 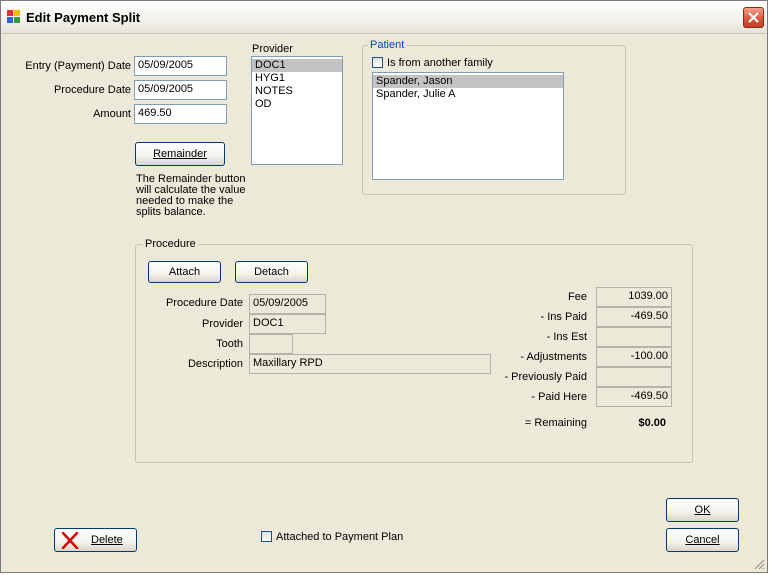 I want to click on entry-date-field: 05/09/2005, so click(x=180, y=66).